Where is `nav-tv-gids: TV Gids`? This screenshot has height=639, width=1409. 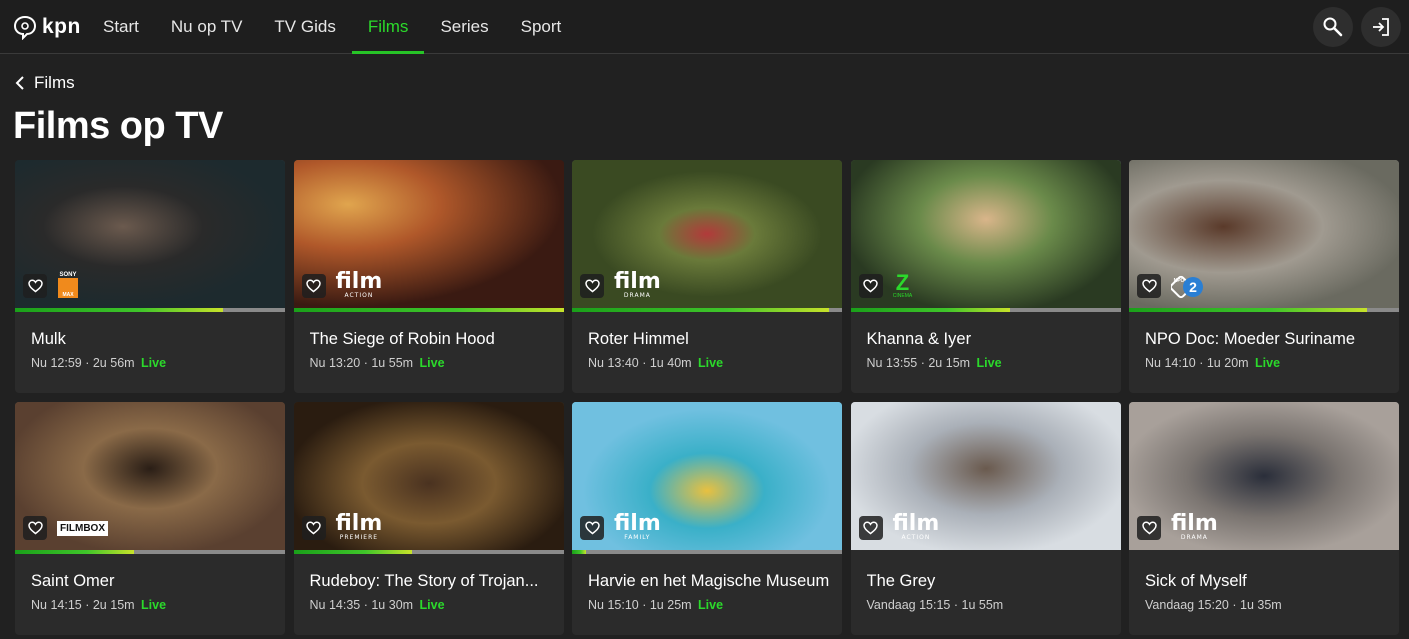 nav-tv-gids: TV Gids is located at coordinates (304, 27).